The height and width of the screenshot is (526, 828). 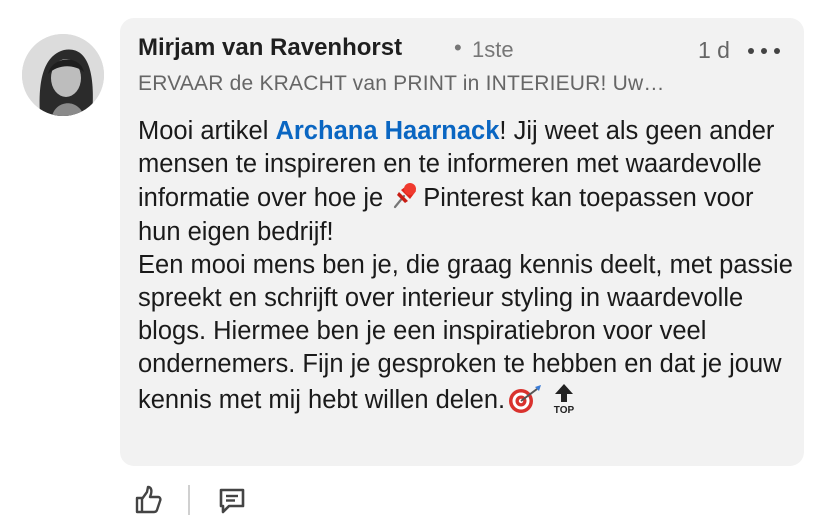 I want to click on reply-icon, so click(x=232, y=501).